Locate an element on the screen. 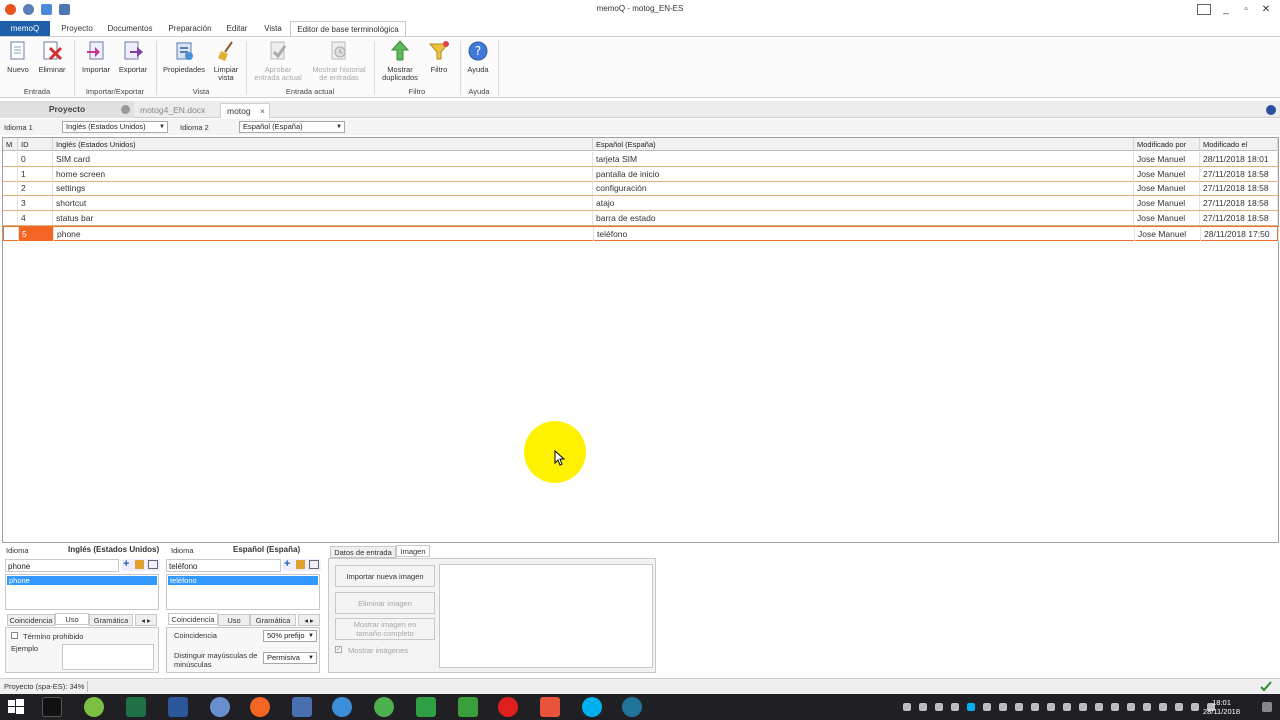 The image size is (1280, 720). idioma2-select: Español (España) ▼ is located at coordinates (292, 127).